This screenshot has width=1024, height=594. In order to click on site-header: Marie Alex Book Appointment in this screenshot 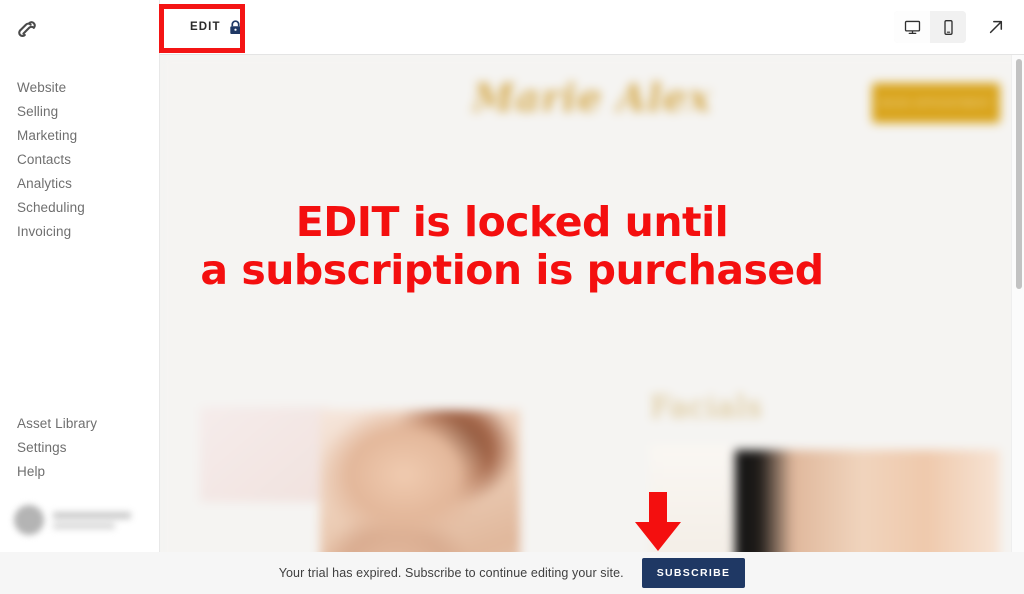, I will do `click(592, 101)`.